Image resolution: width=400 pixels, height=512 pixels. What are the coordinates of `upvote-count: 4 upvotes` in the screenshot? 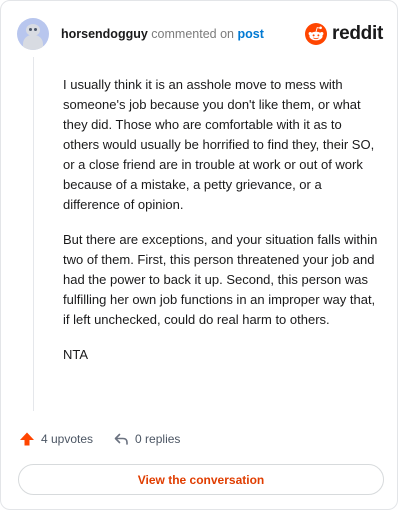 It's located at (67, 439).